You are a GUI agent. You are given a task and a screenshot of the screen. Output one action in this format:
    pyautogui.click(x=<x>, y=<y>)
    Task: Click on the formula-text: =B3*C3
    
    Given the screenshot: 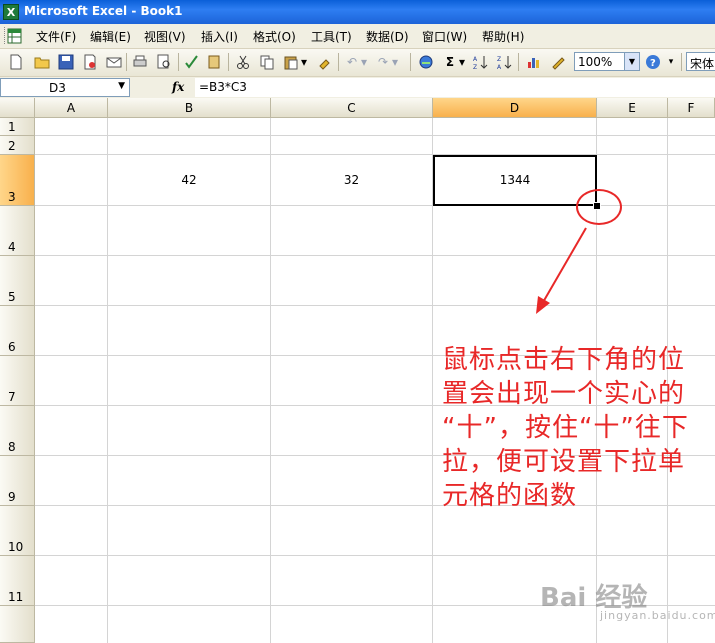 What is the action you would take?
    pyautogui.click(x=223, y=87)
    